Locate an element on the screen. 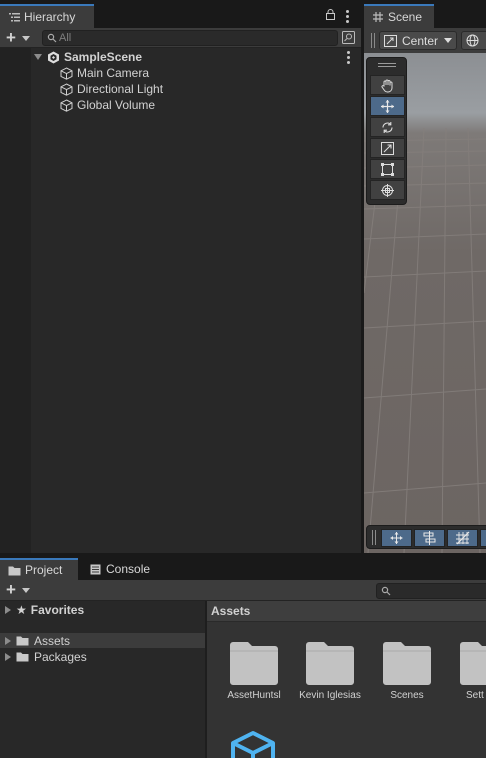  unity-scene-icon is located at coordinates (53, 57).